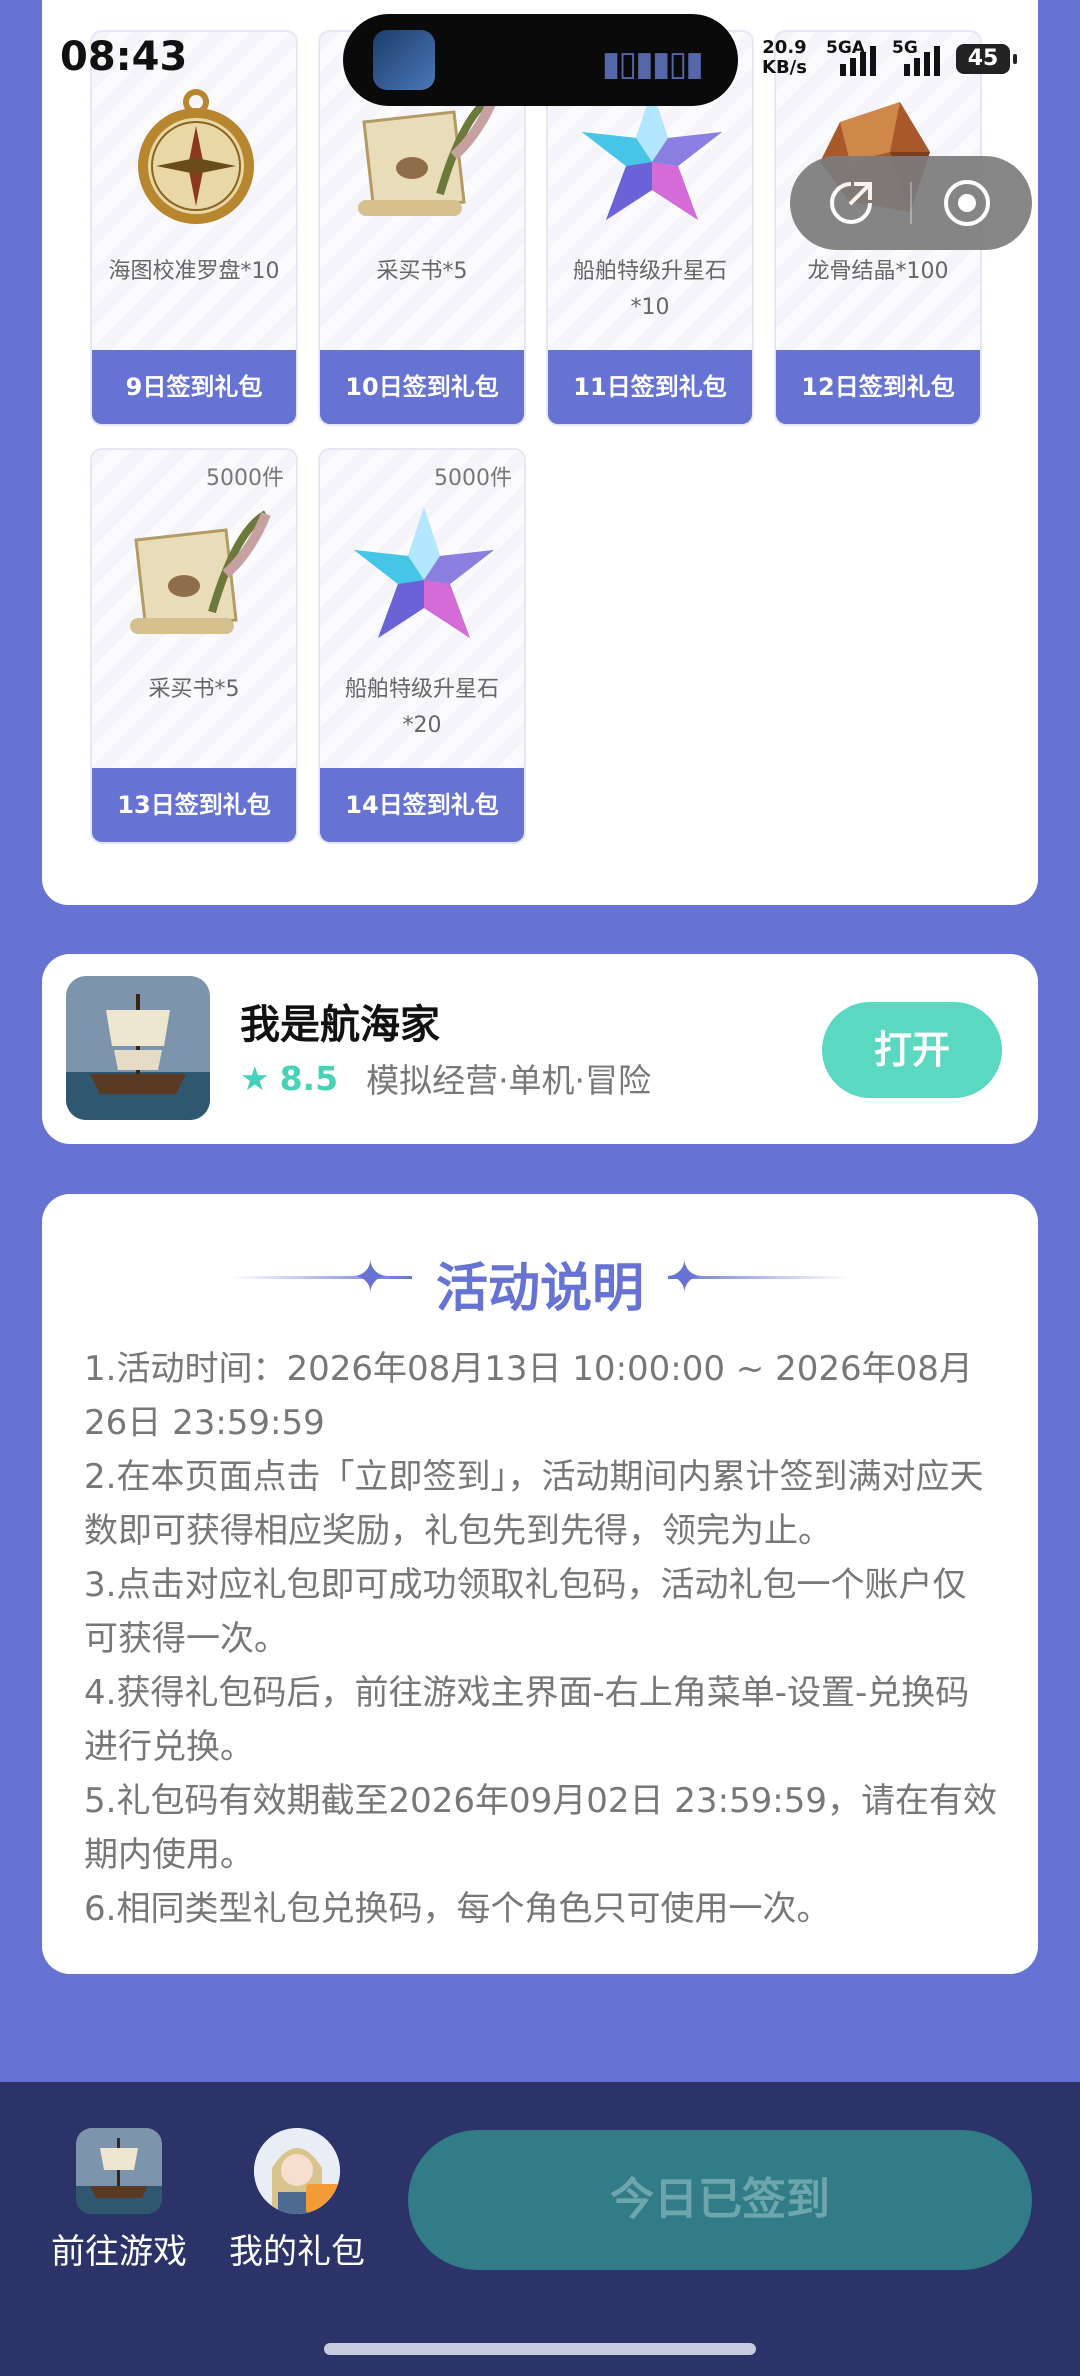 The height and width of the screenshot is (2376, 1080). Describe the element at coordinates (650, 387) in the screenshot. I see `gift-claim-button: 11日签到礼包` at that location.